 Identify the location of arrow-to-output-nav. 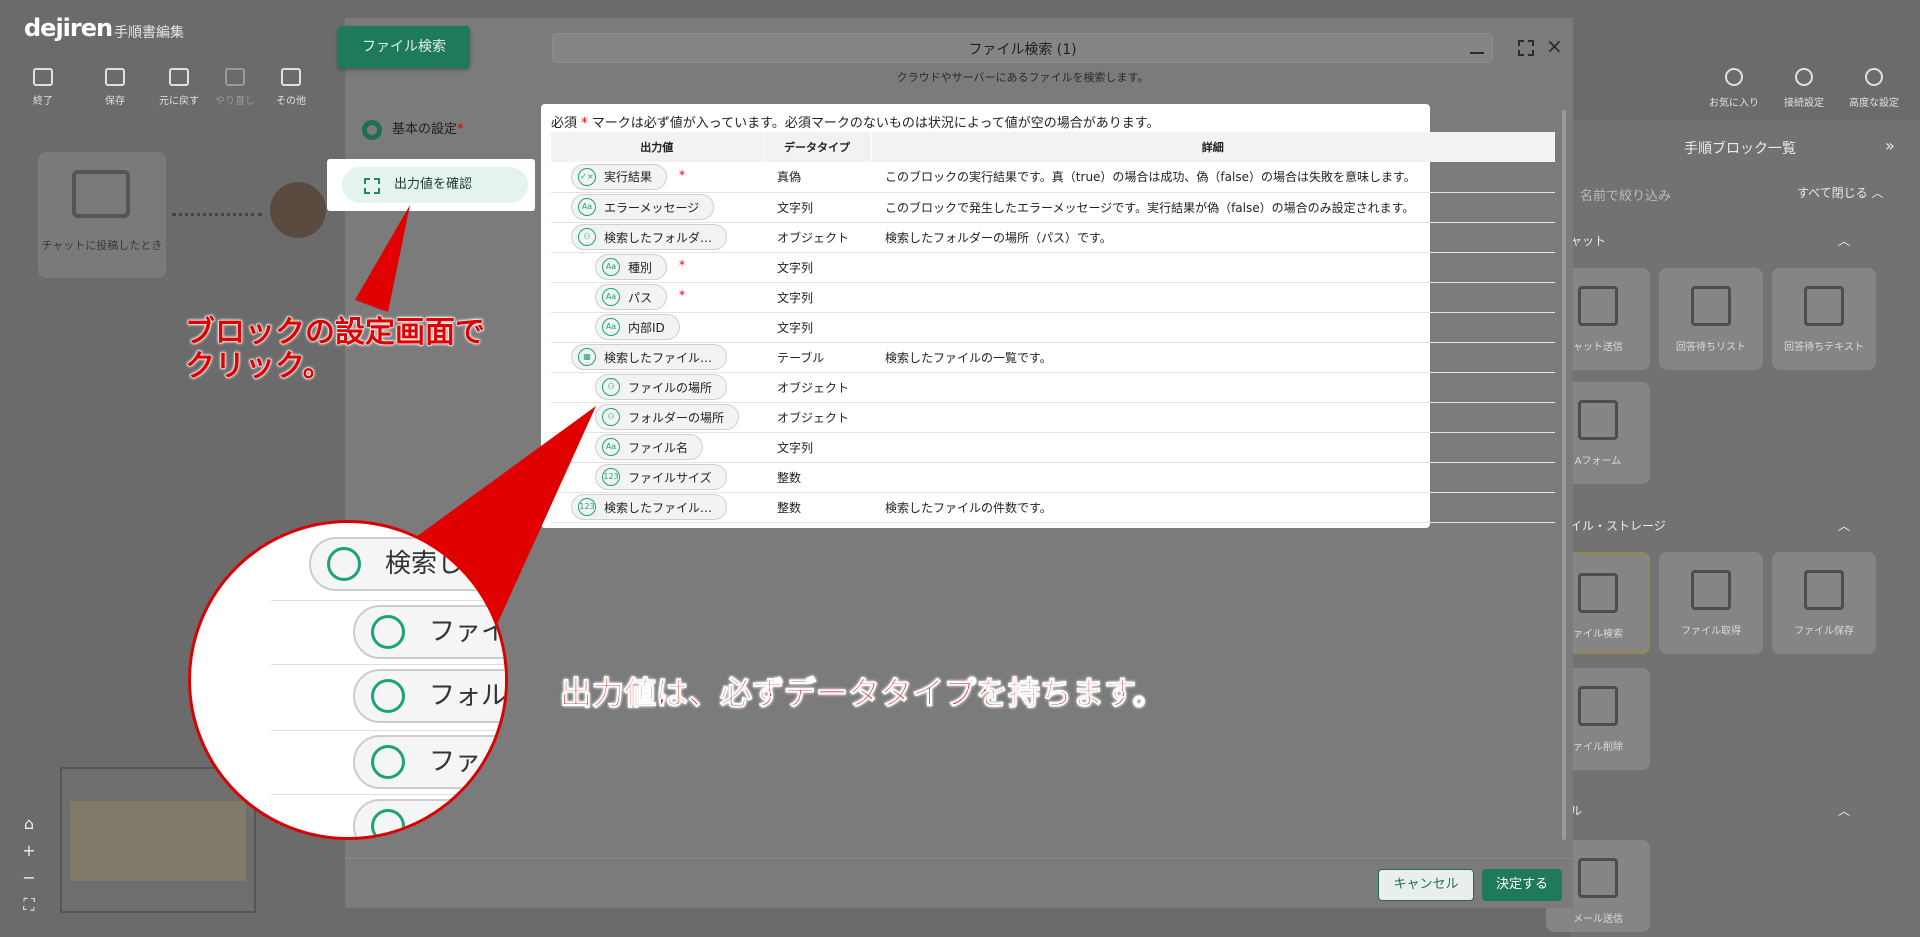
(382, 258).